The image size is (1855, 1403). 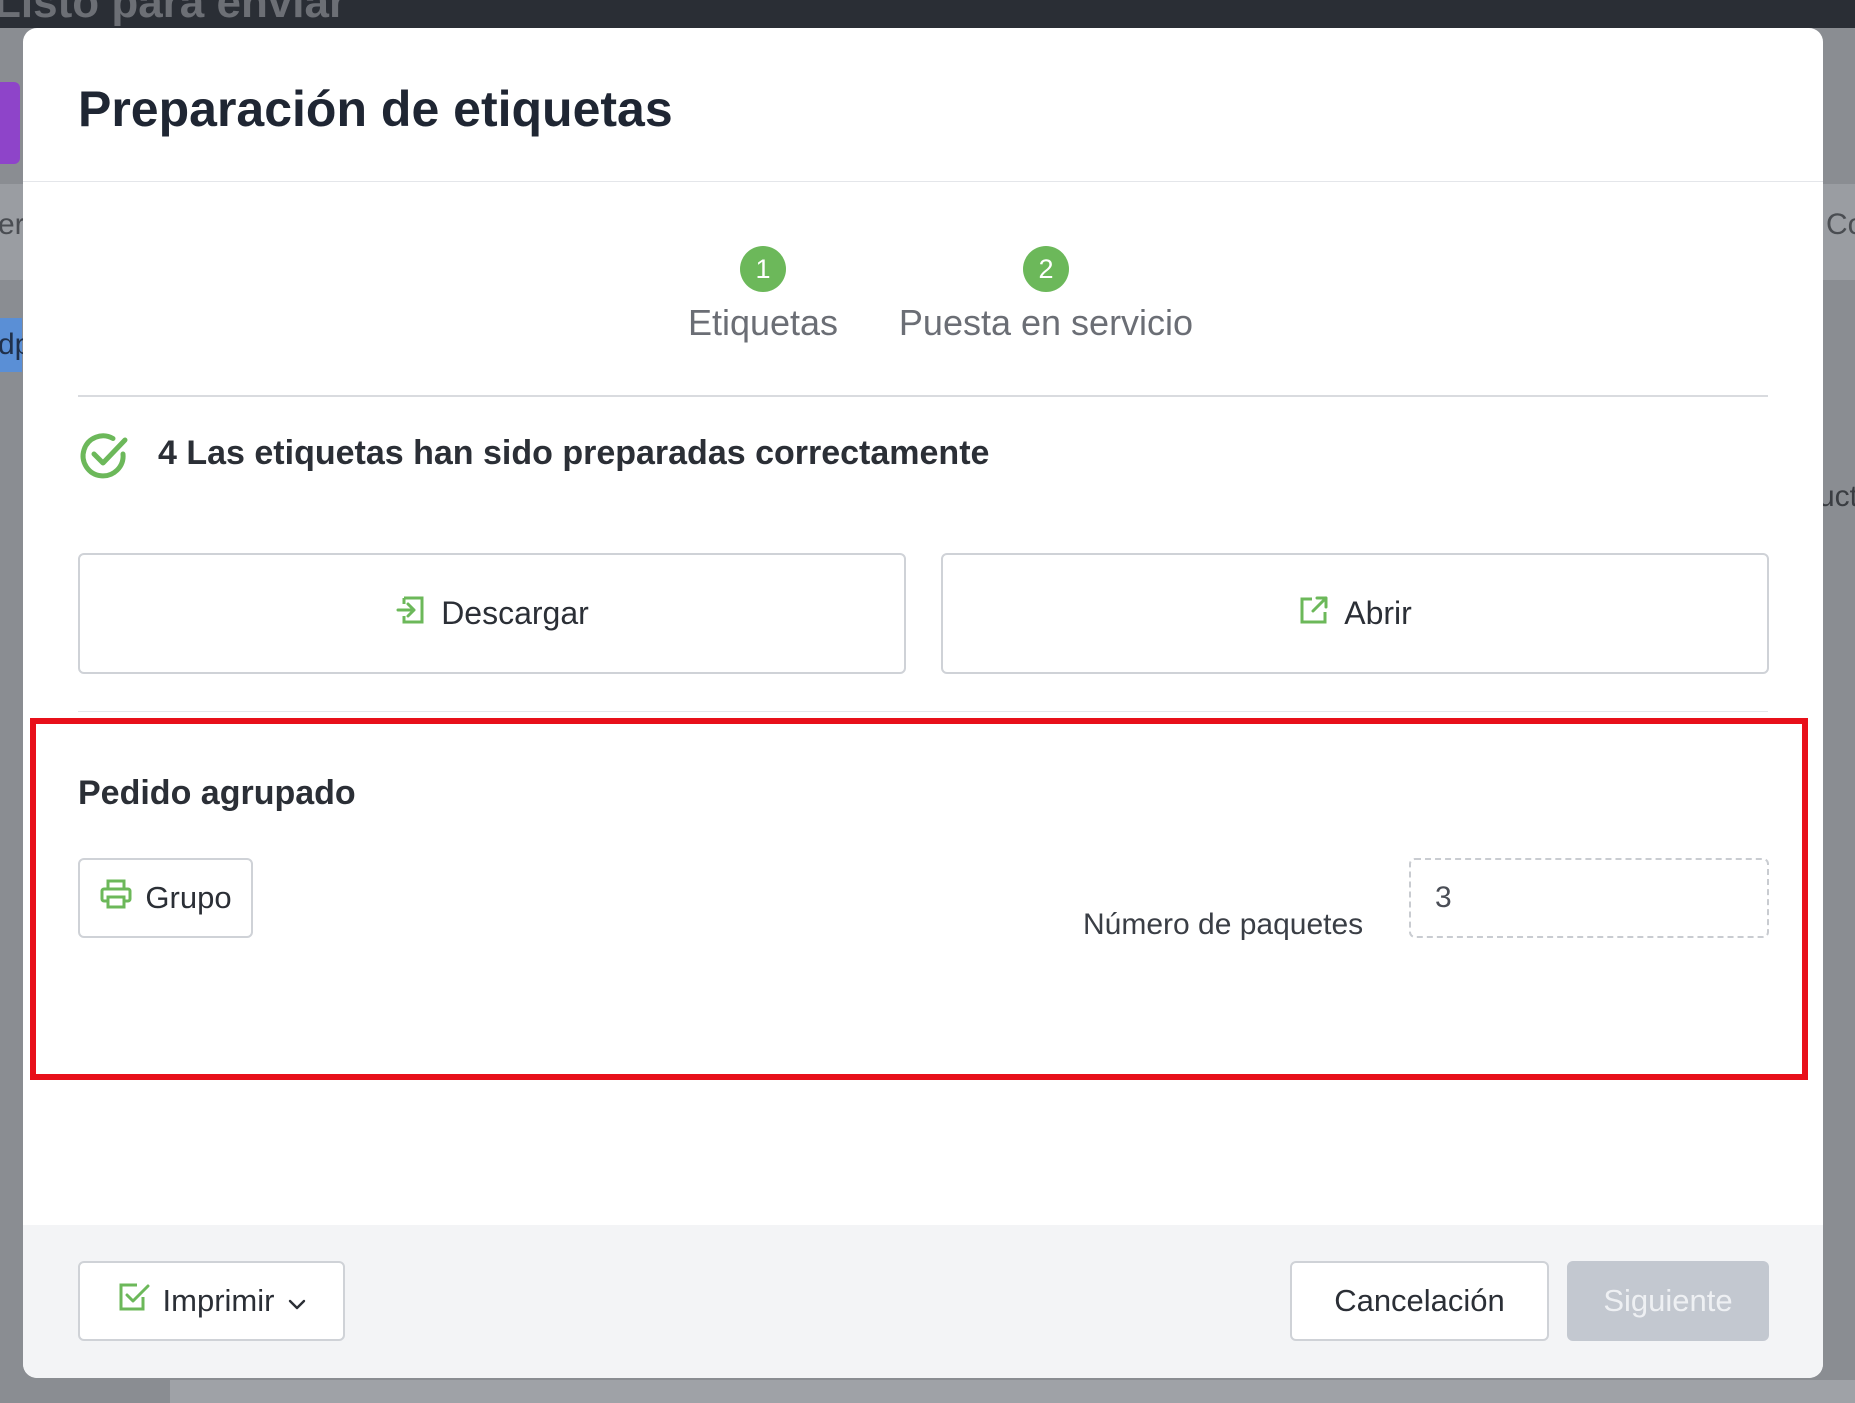 What do you see at coordinates (1419, 1301) in the screenshot?
I see `cancel-button: Cancelación` at bounding box center [1419, 1301].